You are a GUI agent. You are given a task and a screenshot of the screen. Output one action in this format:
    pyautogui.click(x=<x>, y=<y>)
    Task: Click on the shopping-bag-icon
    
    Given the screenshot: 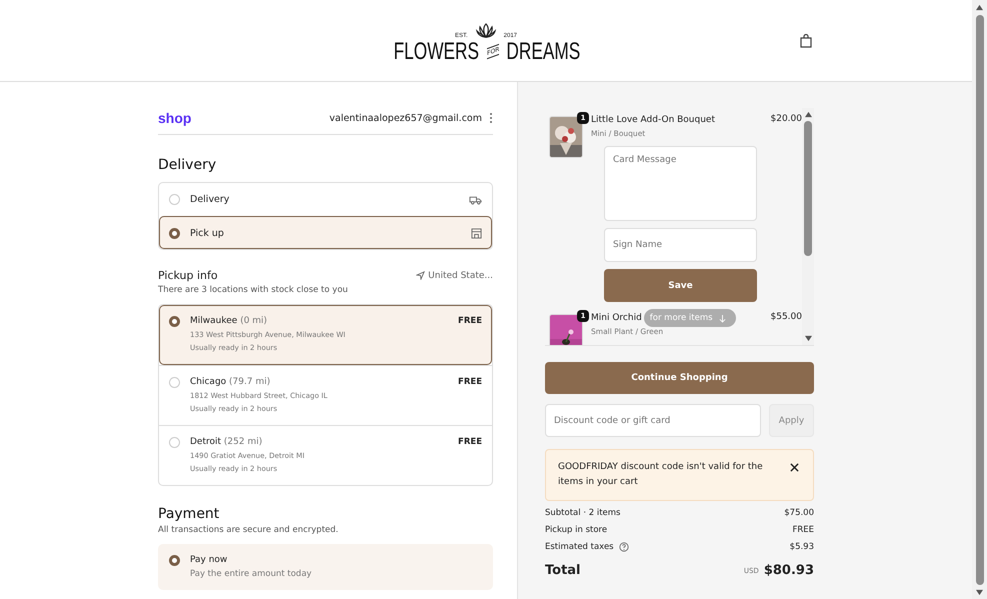 What is the action you would take?
    pyautogui.click(x=806, y=41)
    